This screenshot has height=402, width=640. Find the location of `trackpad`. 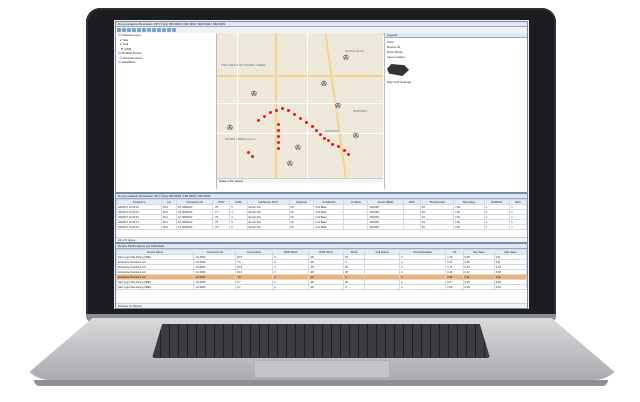

trackpad is located at coordinates (322, 369).